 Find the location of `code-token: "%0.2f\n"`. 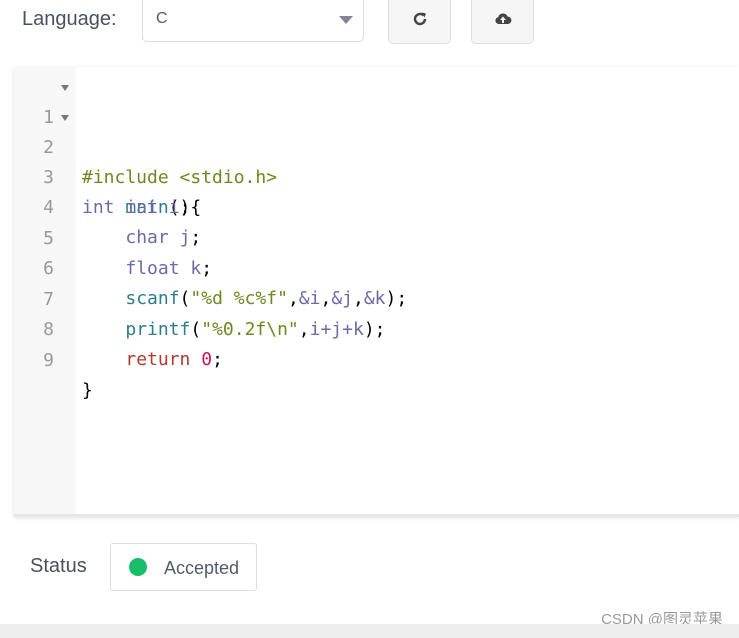

code-token: "%0.2f\n" is located at coordinates (250, 329).